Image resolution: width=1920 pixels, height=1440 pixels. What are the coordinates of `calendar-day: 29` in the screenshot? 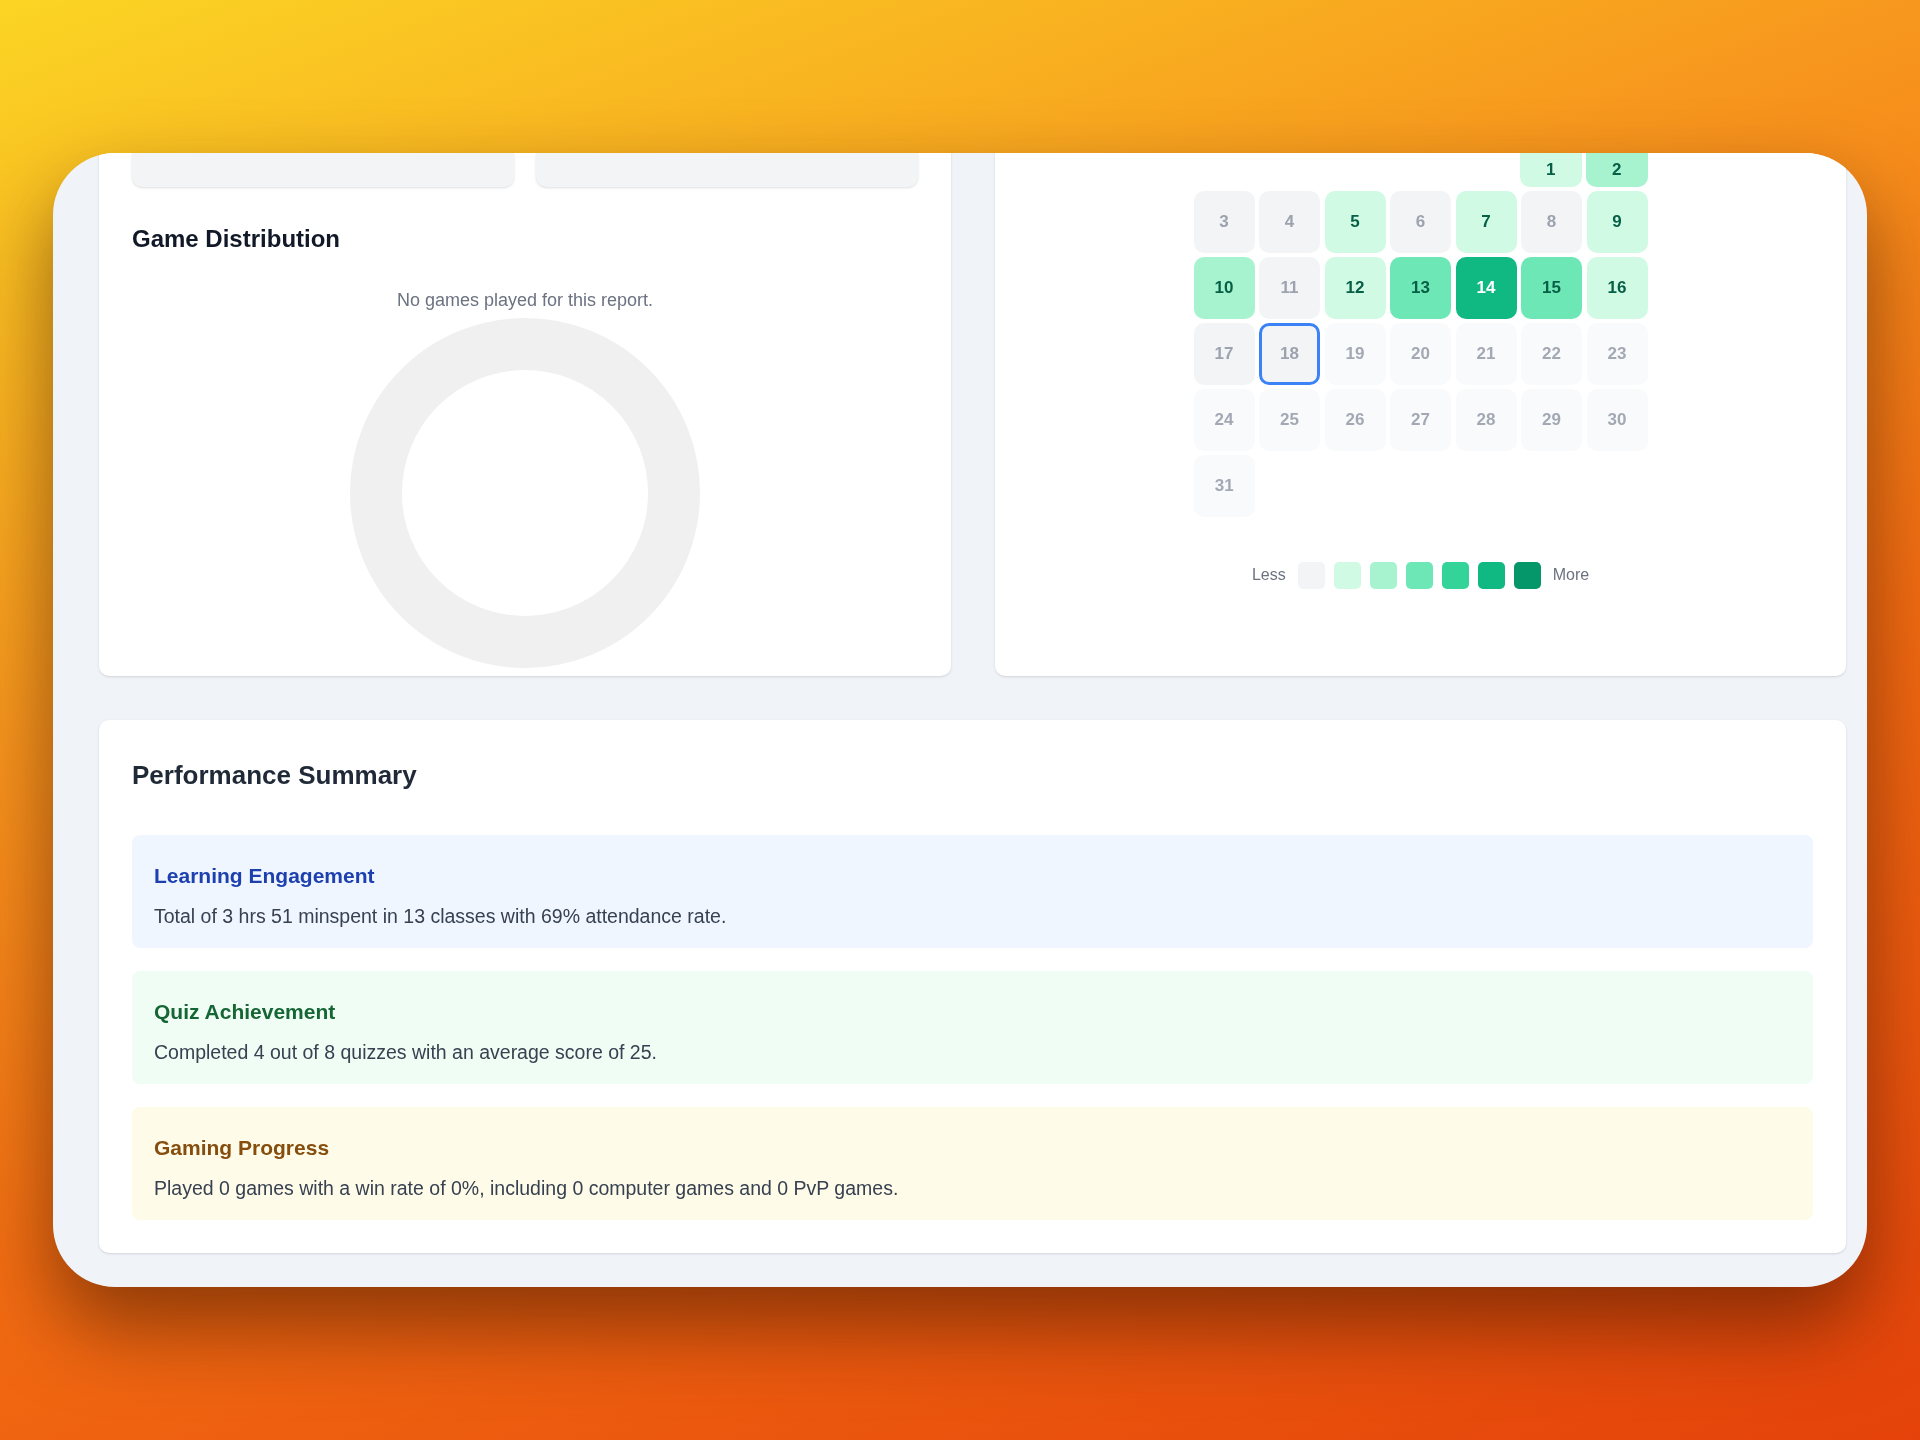 It's located at (1551, 420).